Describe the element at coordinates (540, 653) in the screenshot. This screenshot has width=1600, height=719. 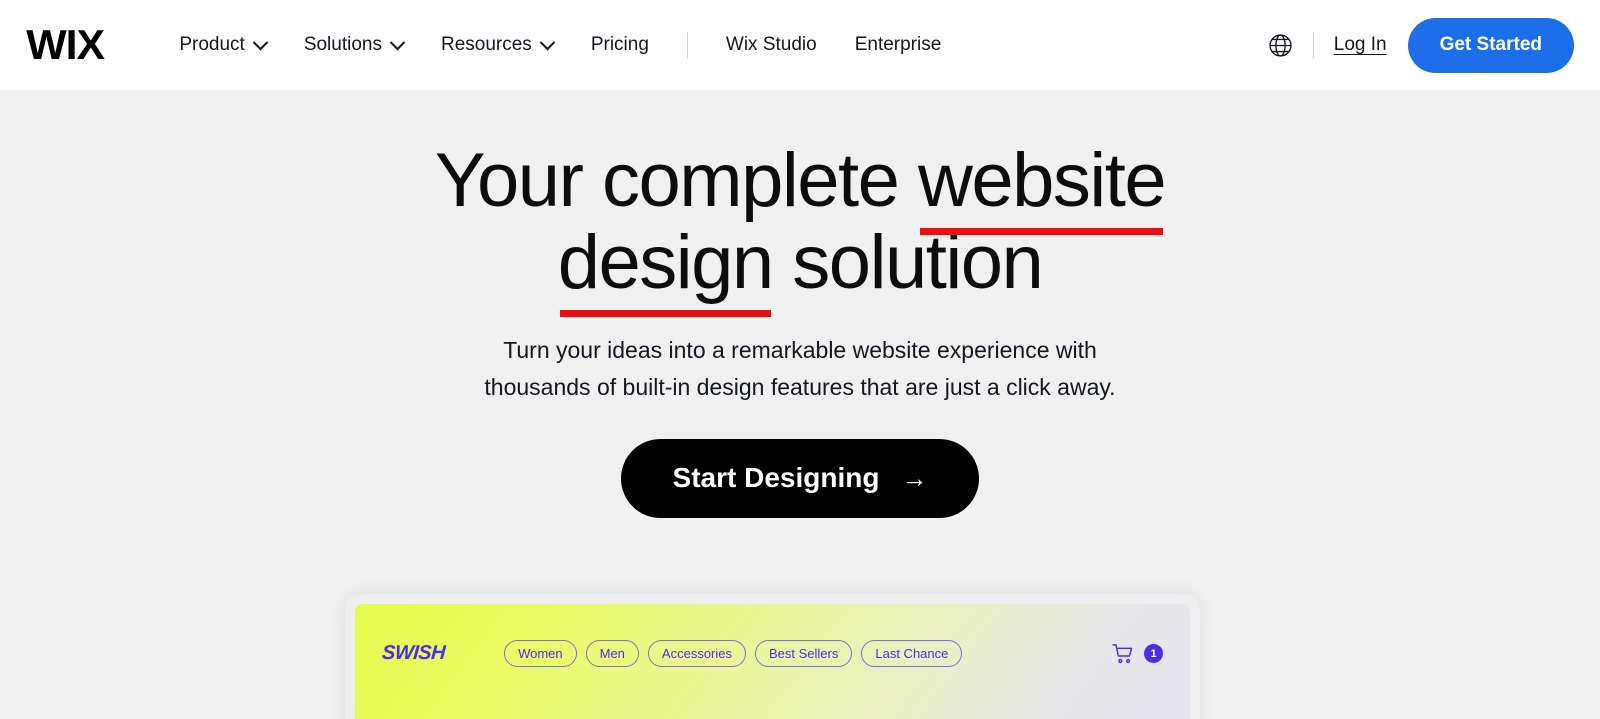
I see `preview-nav-pill-women: Women` at that location.